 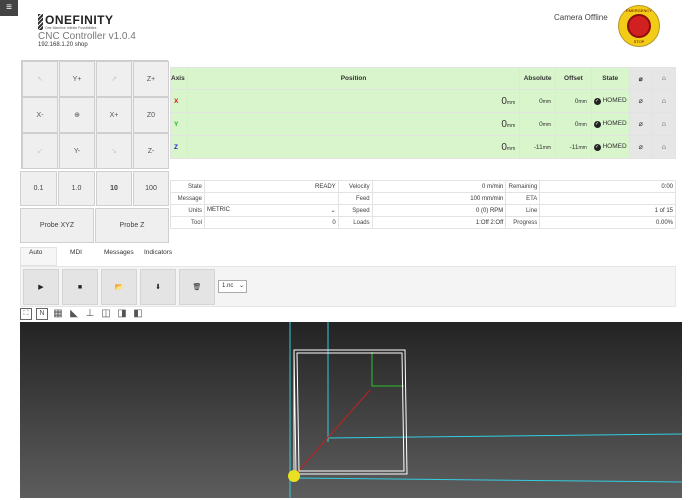 I want to click on tool-value: 0, so click(x=271, y=222).